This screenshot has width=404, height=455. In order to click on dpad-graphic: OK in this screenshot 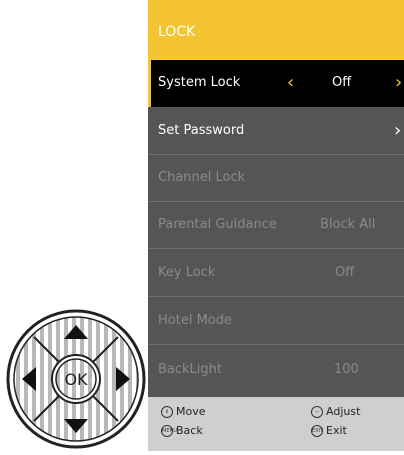, I will do `click(76, 379)`.